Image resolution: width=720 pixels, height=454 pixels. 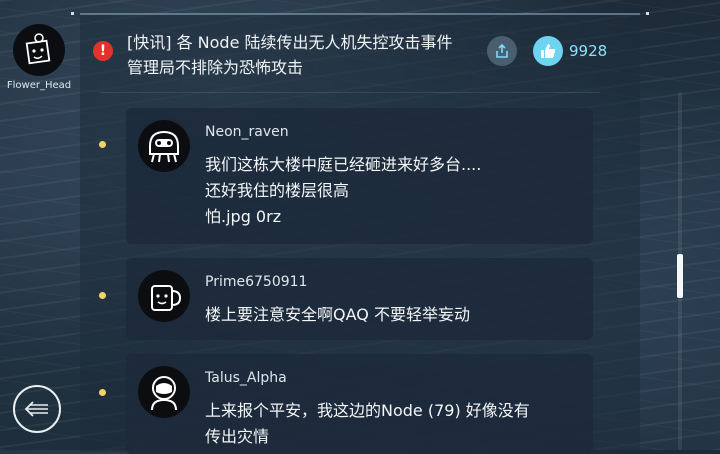 I want to click on comment-text: 我们这栋大楼中庭已经砸进来好多台.... 还好我住的楼层很高 怕.jpg 0rz, so click(x=343, y=190).